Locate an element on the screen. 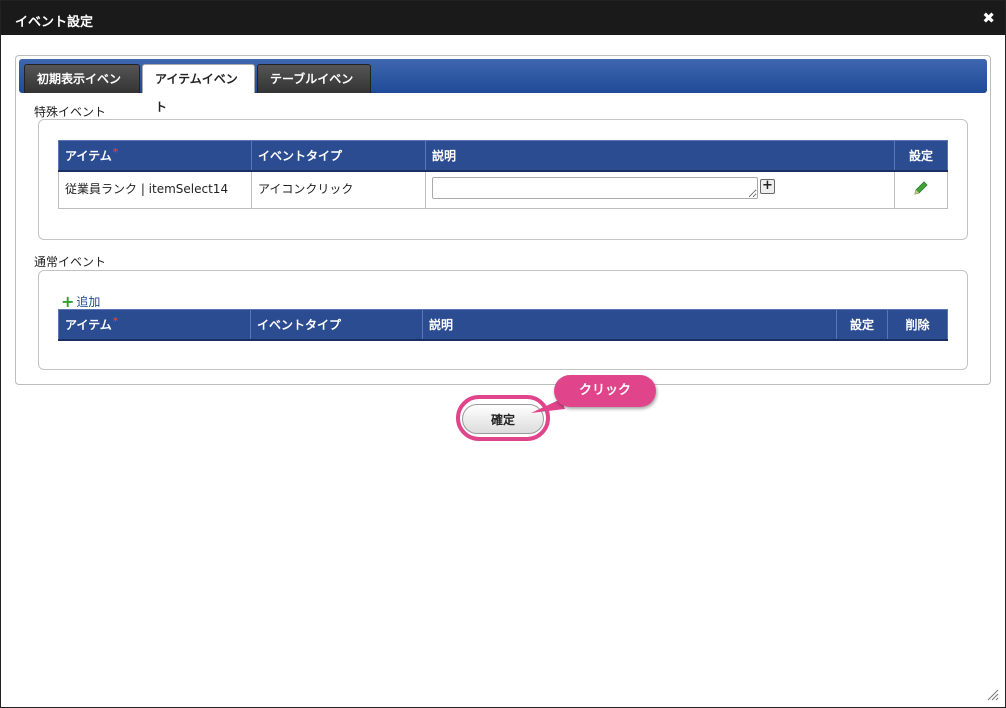 The height and width of the screenshot is (708, 1006). pencil-icon is located at coordinates (921, 188).